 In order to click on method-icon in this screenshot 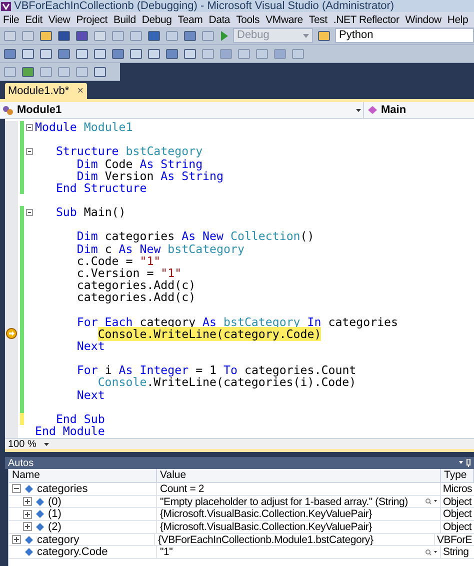, I will do `click(372, 110)`.